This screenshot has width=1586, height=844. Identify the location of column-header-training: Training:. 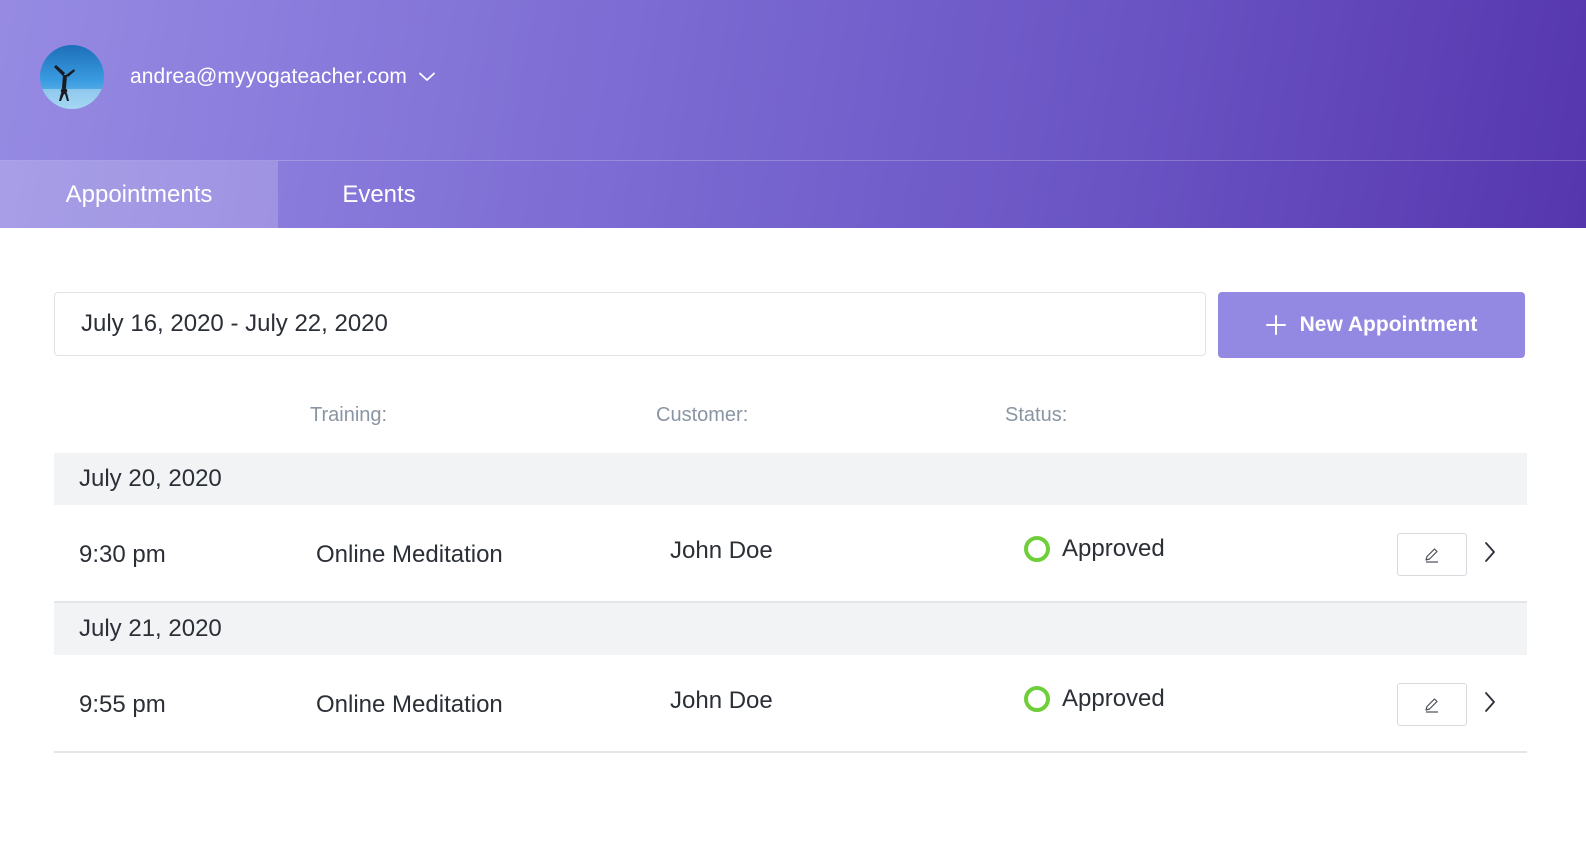
(349, 415).